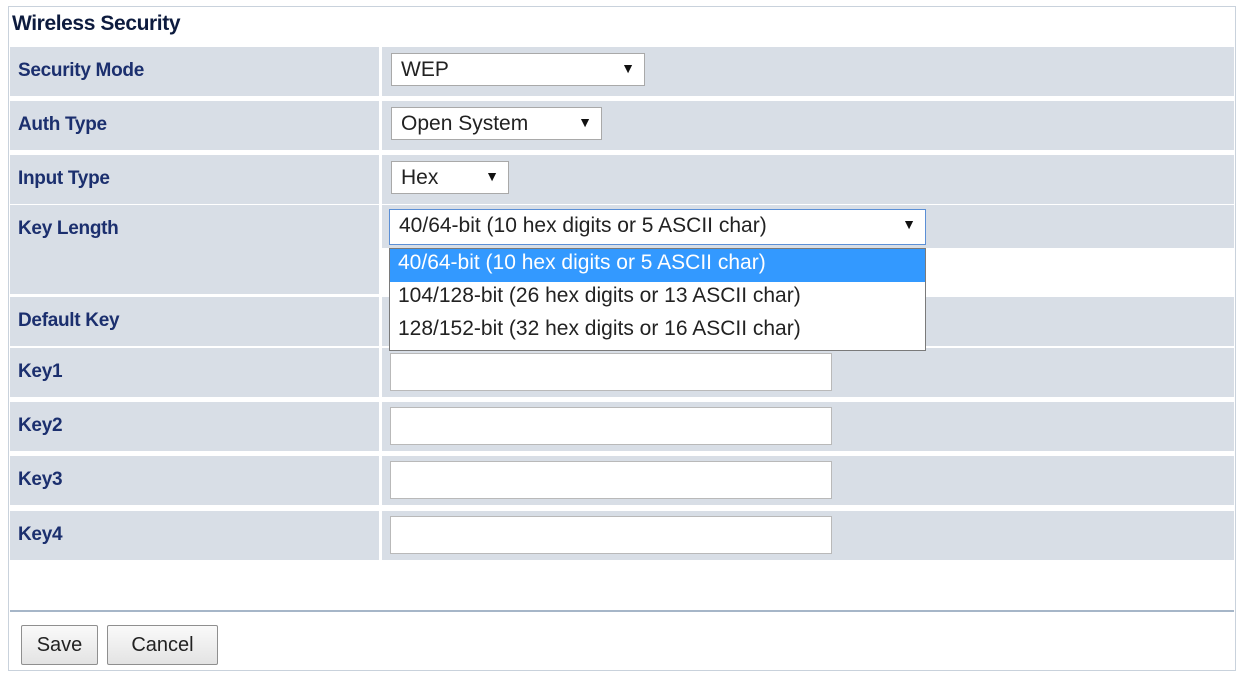 This screenshot has width=1243, height=673. What do you see at coordinates (68, 228) in the screenshot?
I see `key-length-label: Key Length` at bounding box center [68, 228].